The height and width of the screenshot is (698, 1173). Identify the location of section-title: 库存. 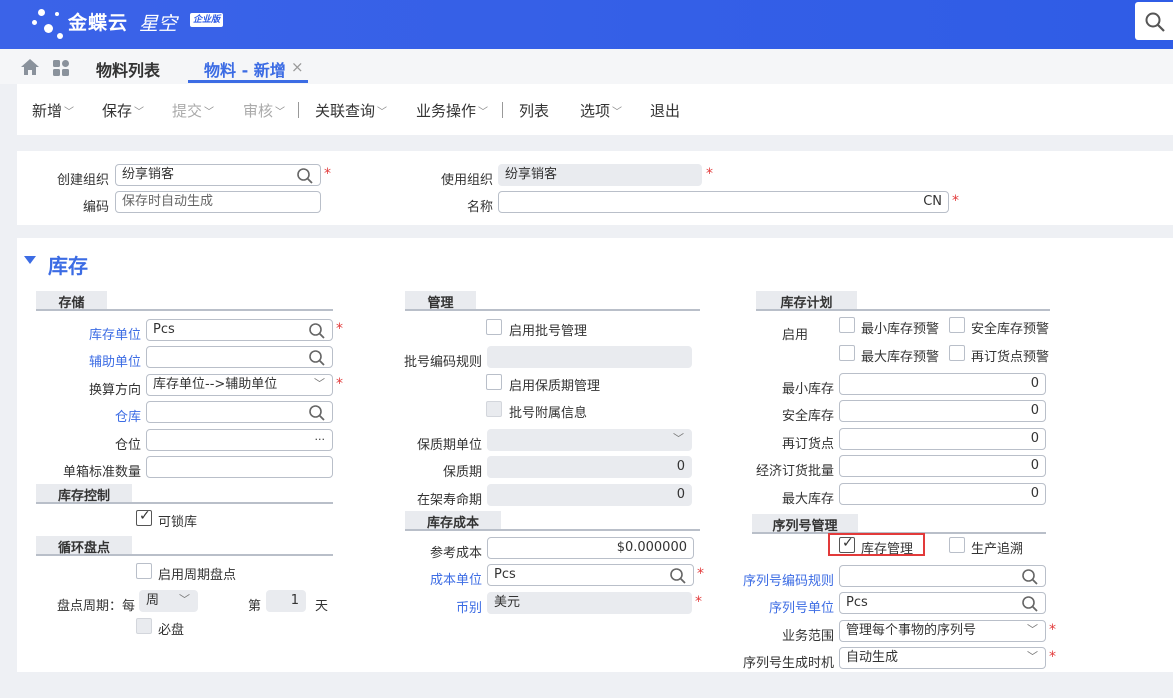
(68, 264).